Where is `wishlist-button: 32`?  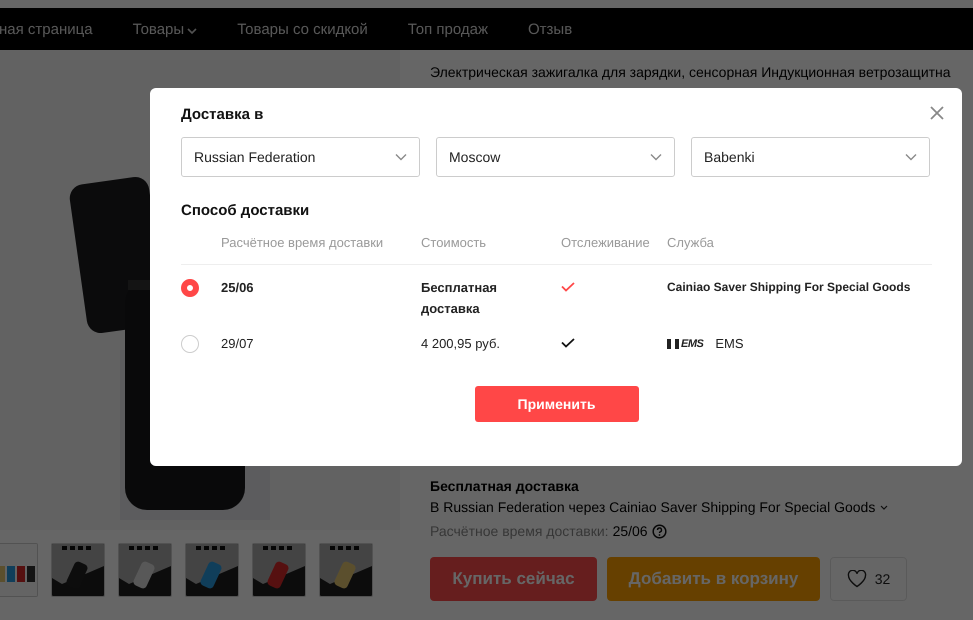
wishlist-button: 32 is located at coordinates (868, 579).